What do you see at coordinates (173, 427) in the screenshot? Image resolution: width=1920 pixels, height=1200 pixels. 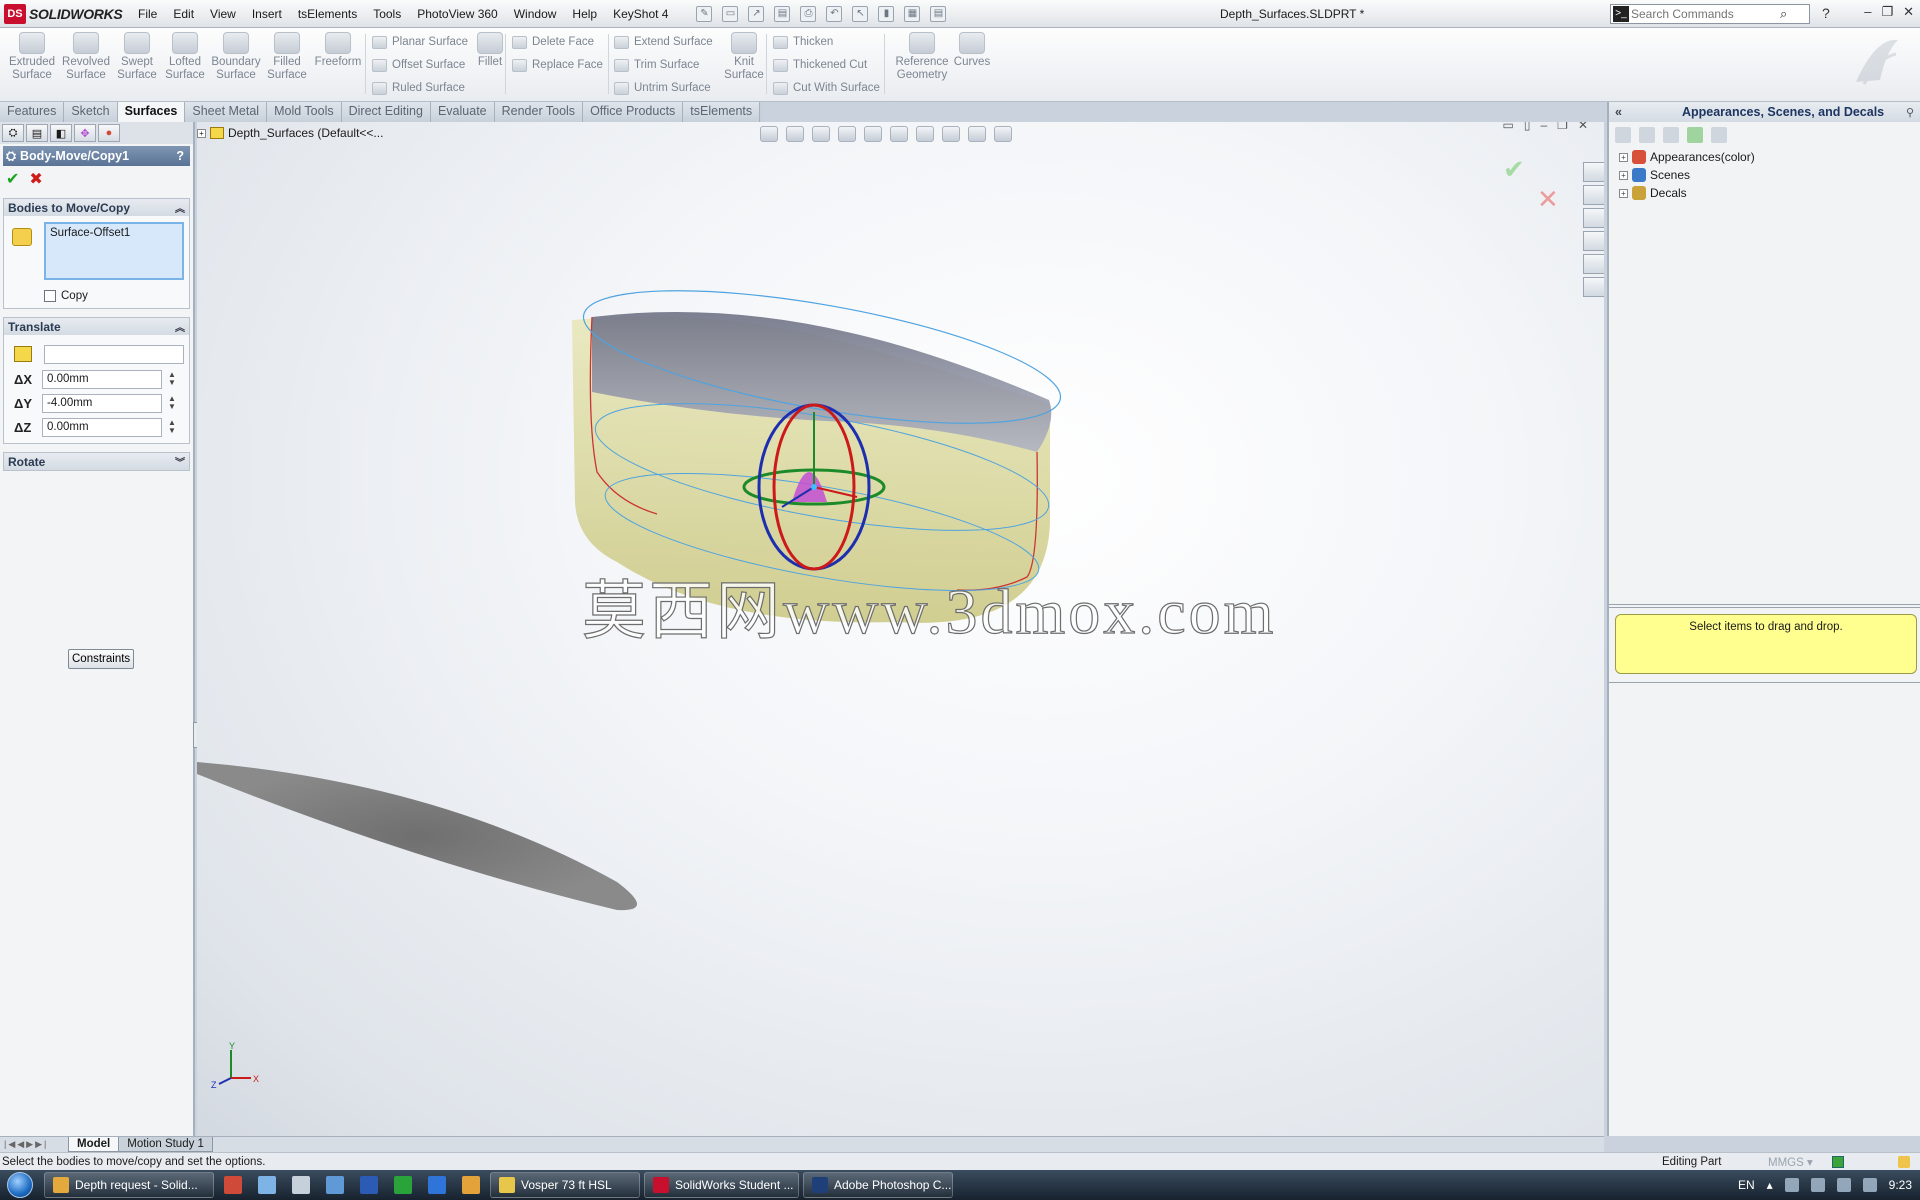 I see `spin-arrows-icon: ▲ ▼` at bounding box center [173, 427].